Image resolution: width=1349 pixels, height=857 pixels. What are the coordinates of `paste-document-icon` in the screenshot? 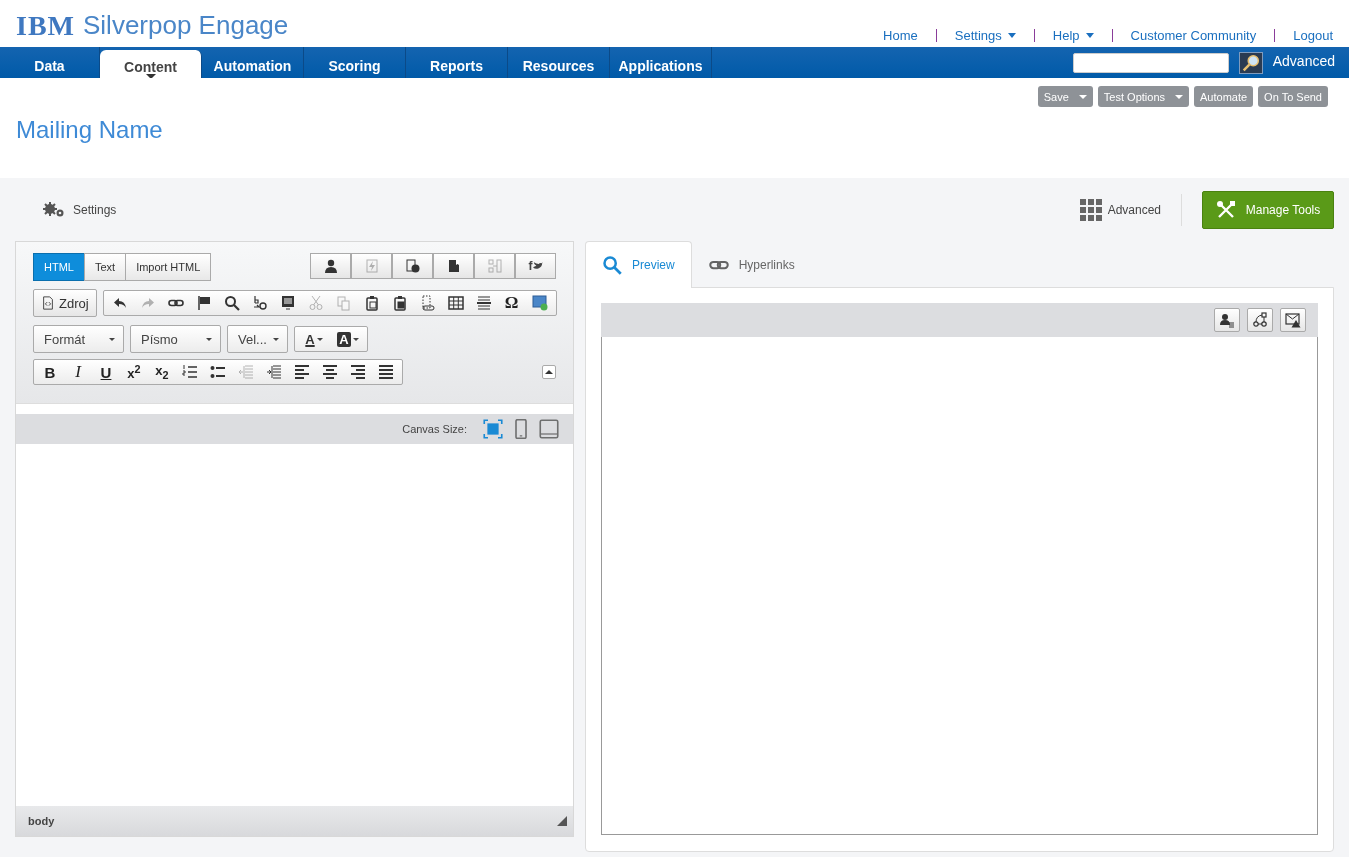 It's located at (399, 303).